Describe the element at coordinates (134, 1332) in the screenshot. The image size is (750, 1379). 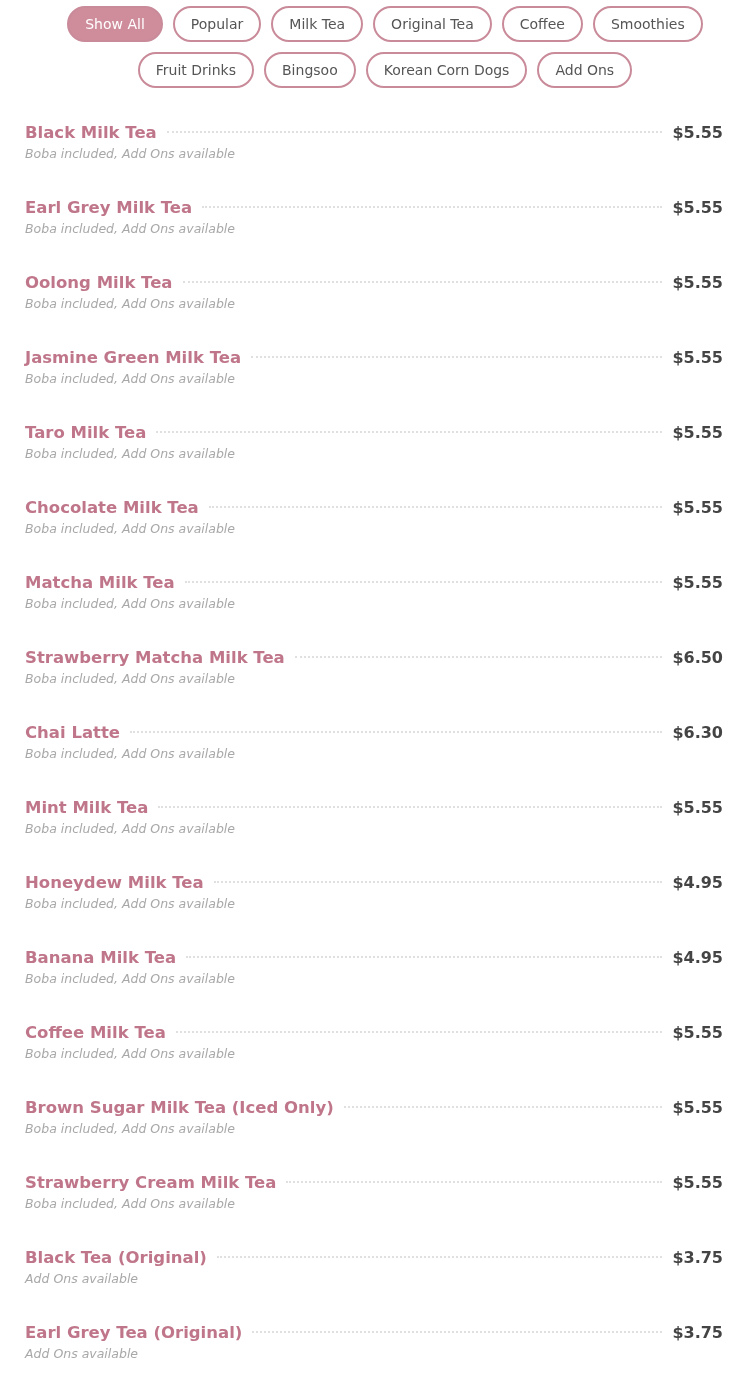
I see `item-name: Earl Grey Tea (Original)` at that location.